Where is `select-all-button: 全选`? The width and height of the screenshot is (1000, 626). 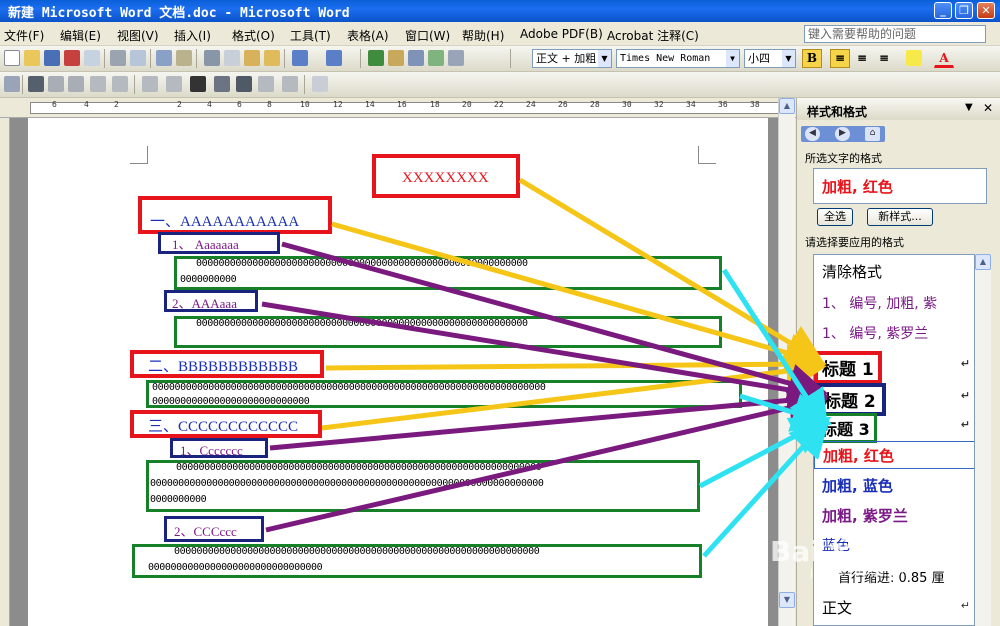 select-all-button: 全选 is located at coordinates (835, 217).